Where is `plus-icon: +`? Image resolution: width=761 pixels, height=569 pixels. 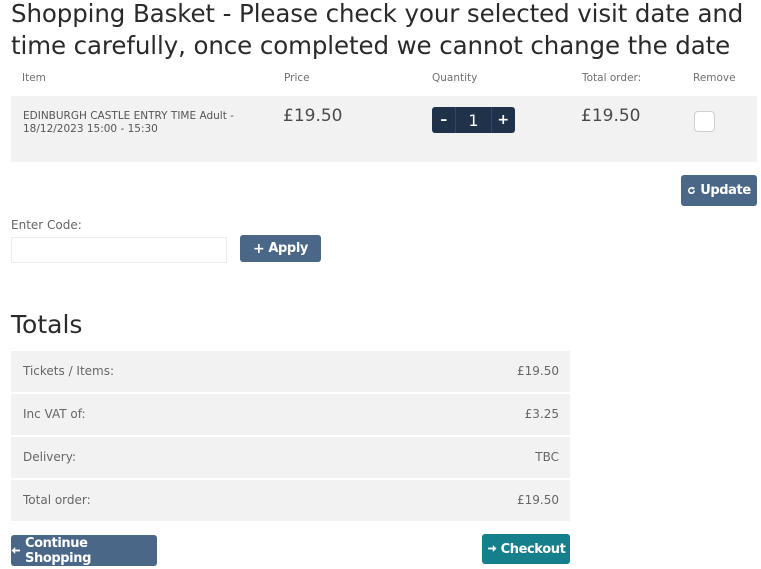
plus-icon: + is located at coordinates (259, 248).